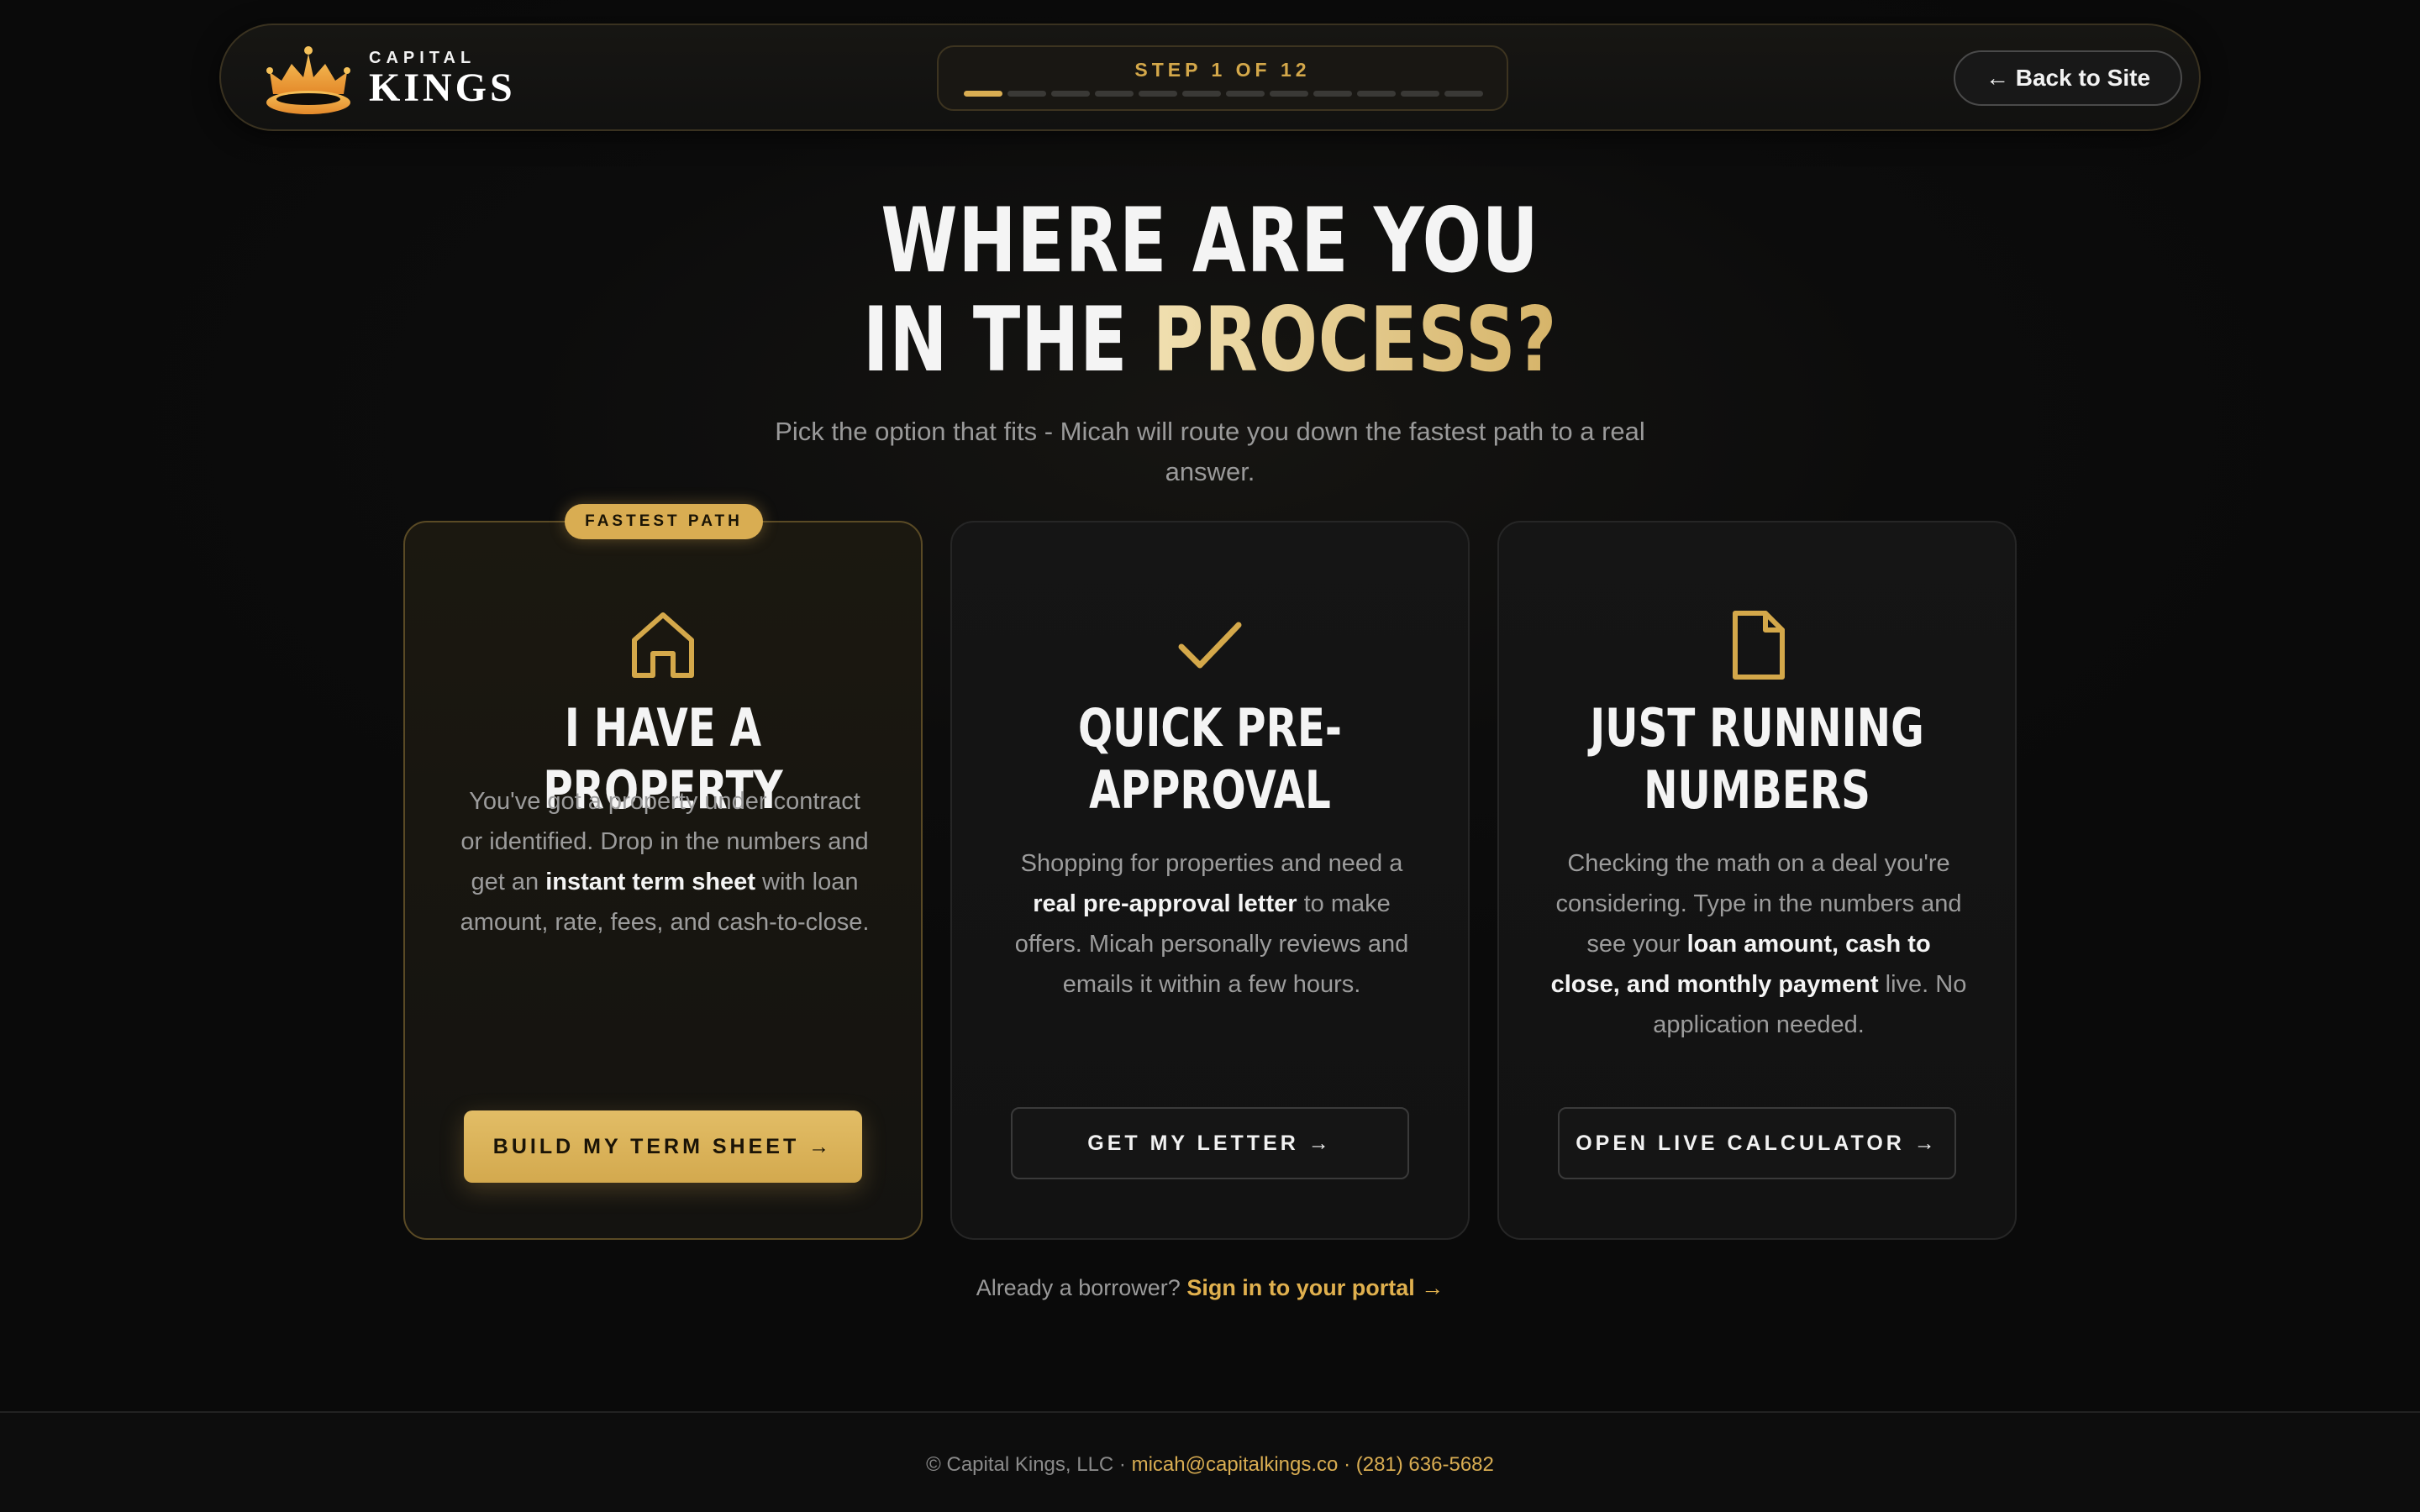 The image size is (2420, 1512). I want to click on back-to-site-button: ← Back to Site, so click(2068, 78).